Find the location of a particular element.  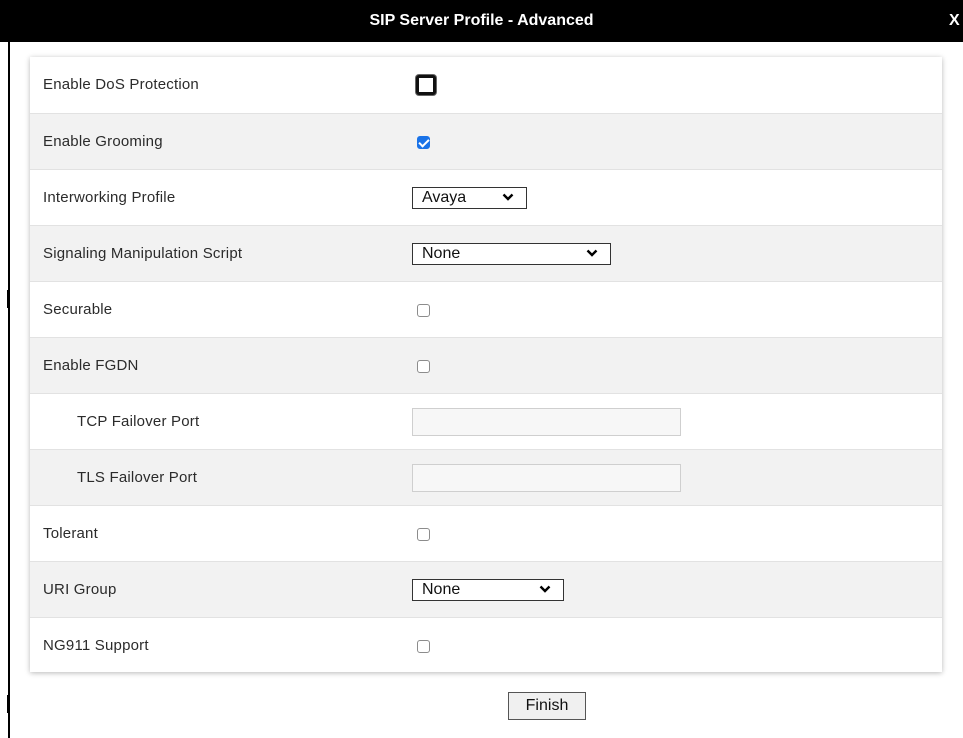

tls-failover-port-label: TLS Failover Port is located at coordinates (137, 477).